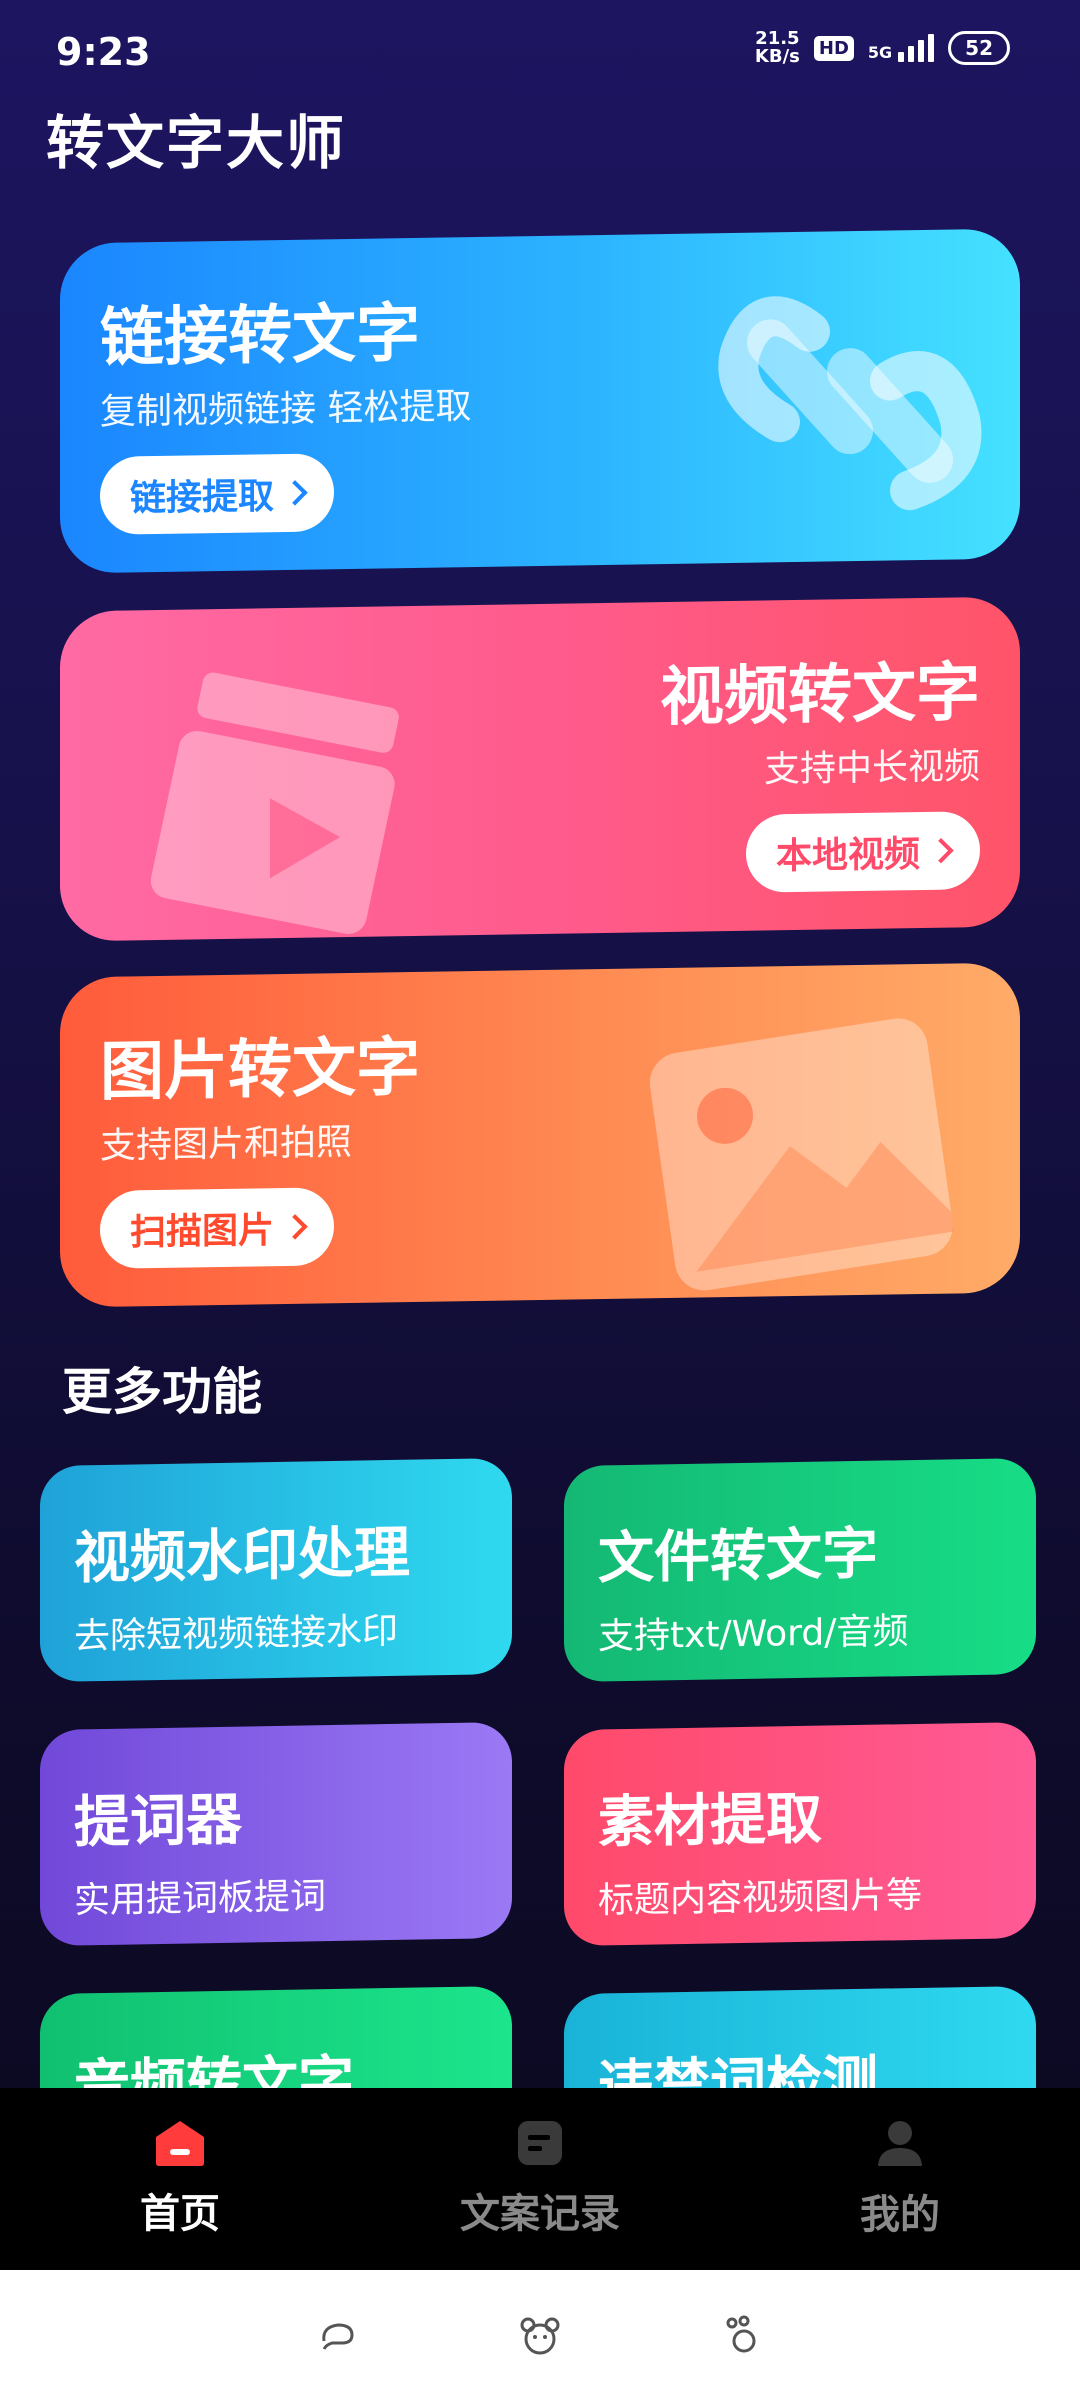 The width and height of the screenshot is (1080, 2400). What do you see at coordinates (260, 1070) in the screenshot?
I see `card-title: 图片转文字` at bounding box center [260, 1070].